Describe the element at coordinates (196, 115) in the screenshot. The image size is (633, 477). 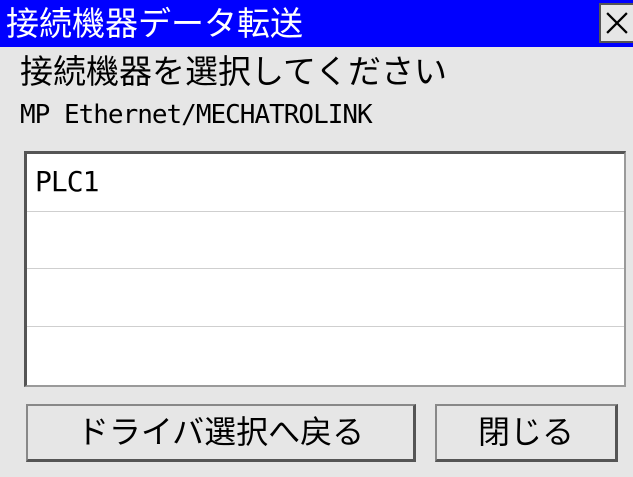
I see `driver-name: MP Ethernet/MECHATROLINK` at that location.